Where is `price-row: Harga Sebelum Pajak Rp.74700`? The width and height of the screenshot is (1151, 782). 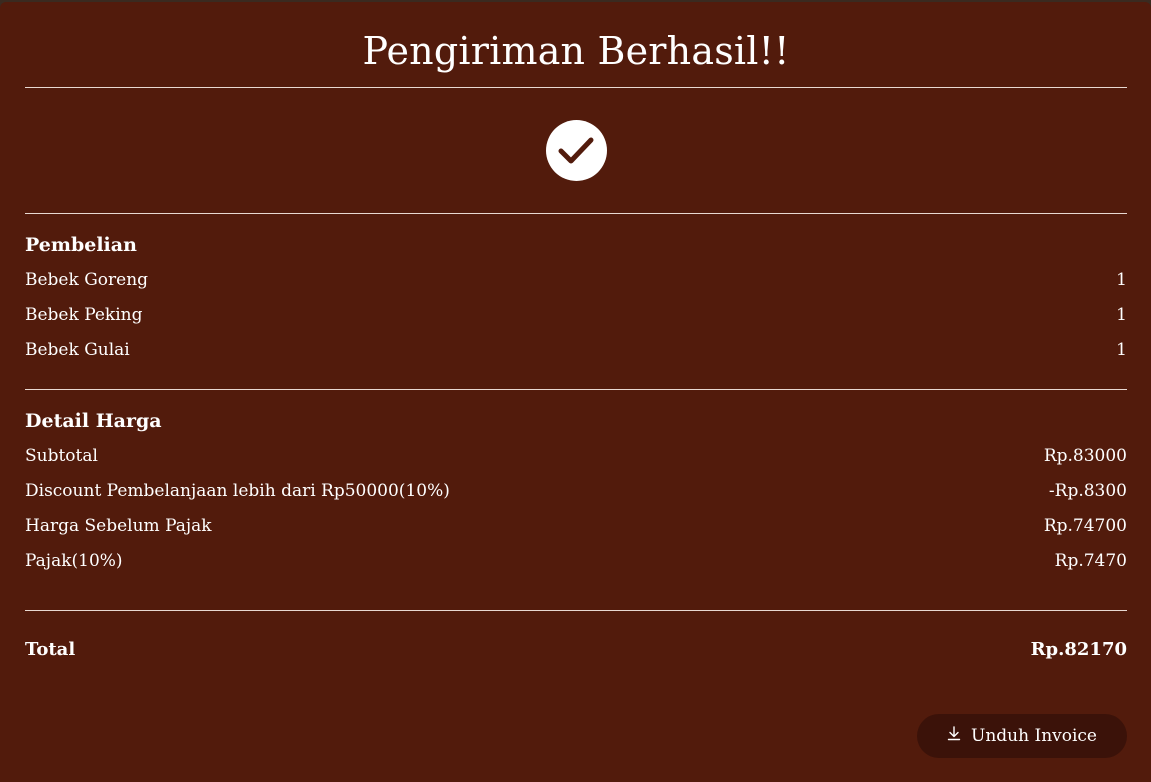
price-row: Harga Sebelum Pajak Rp.74700 is located at coordinates (576, 531).